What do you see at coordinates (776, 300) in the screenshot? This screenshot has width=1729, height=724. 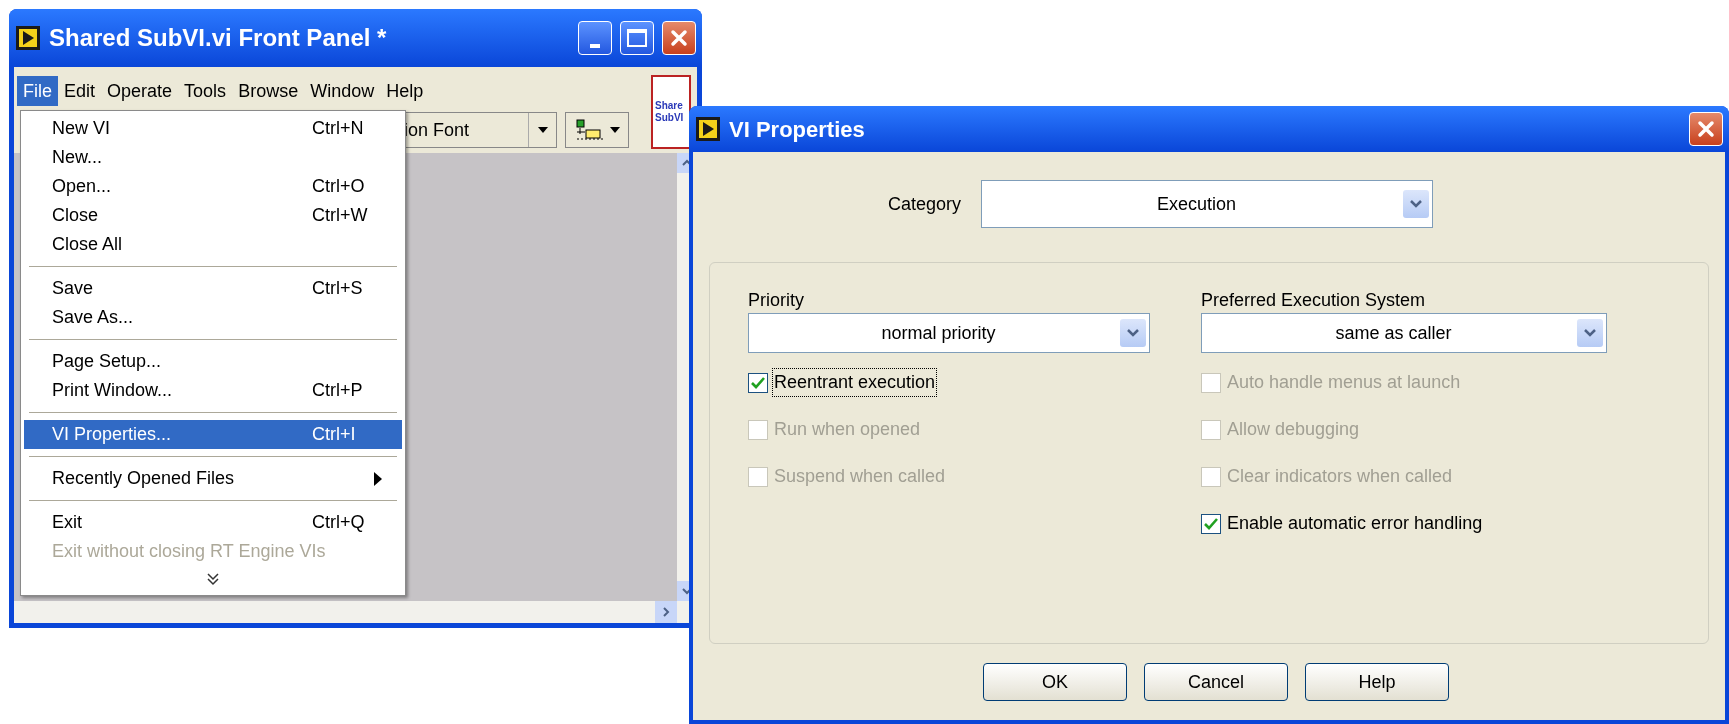 I see `field-label: Priority` at bounding box center [776, 300].